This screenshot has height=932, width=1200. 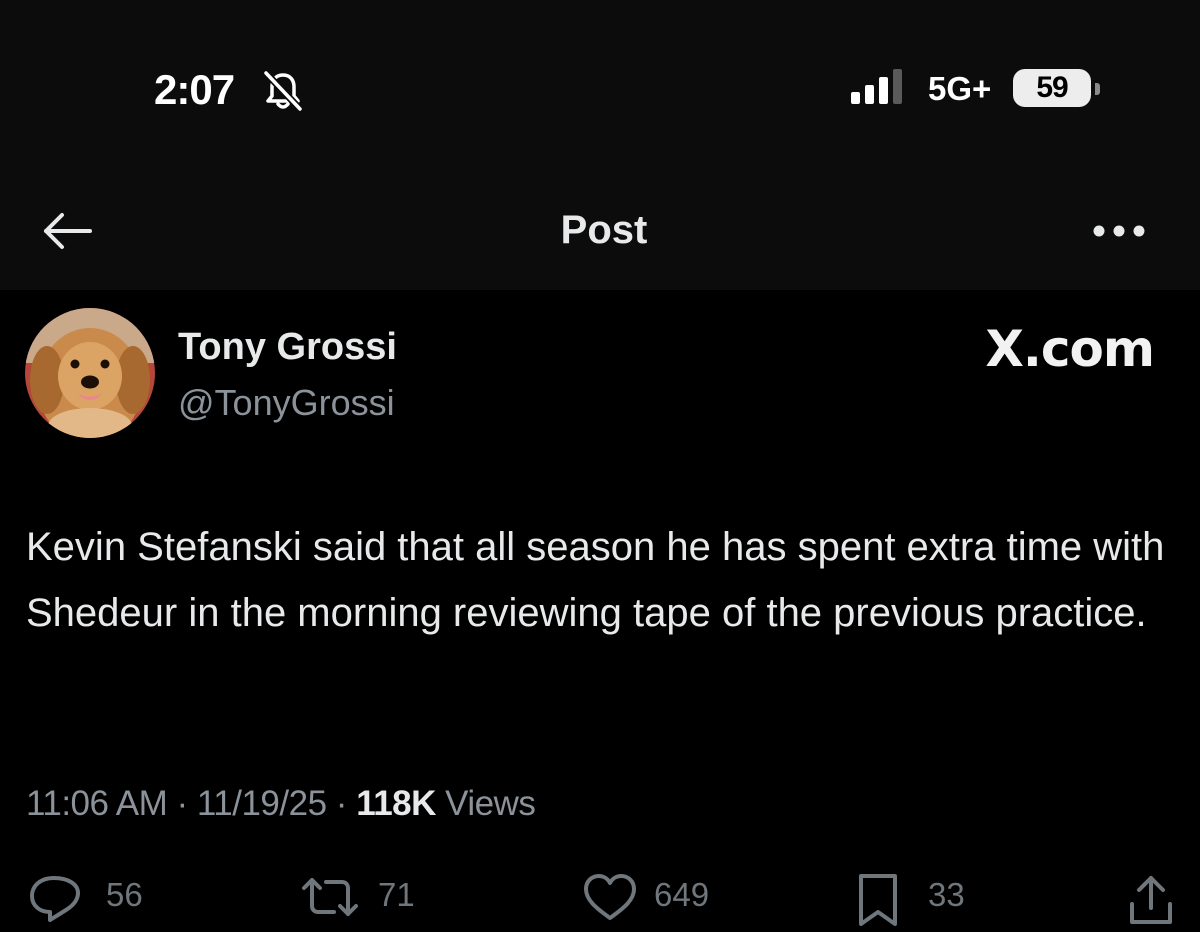 What do you see at coordinates (1119, 231) in the screenshot?
I see `more-icon` at bounding box center [1119, 231].